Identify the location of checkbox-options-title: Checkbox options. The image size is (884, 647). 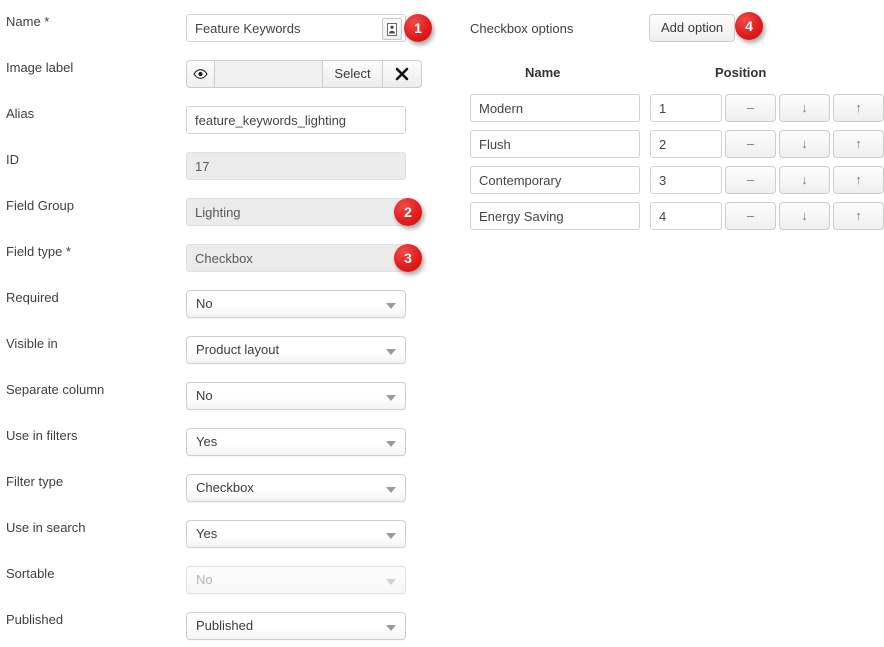
(522, 28).